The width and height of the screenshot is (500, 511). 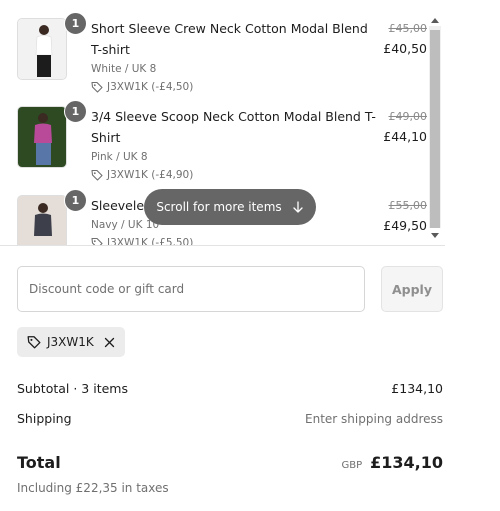 I want to click on scrollbar-thumb, so click(x=435, y=129).